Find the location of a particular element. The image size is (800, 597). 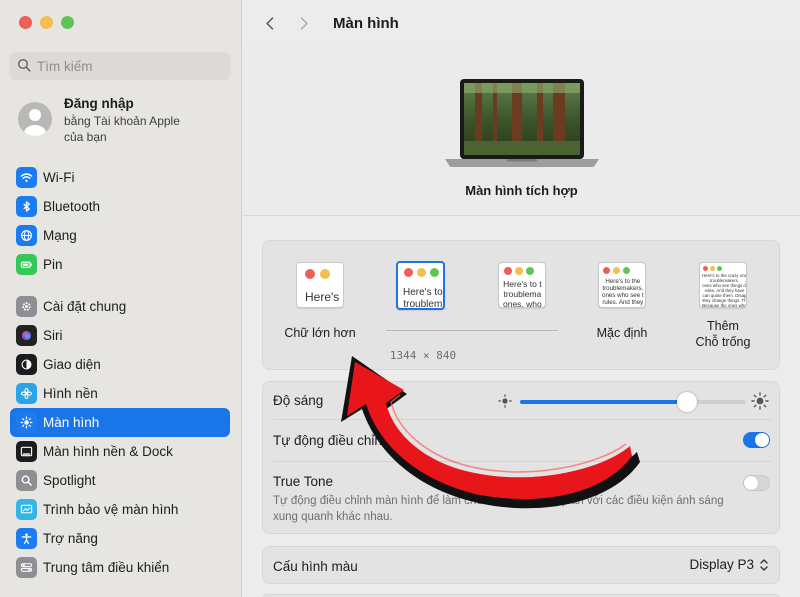

sidebar-item-battery: Pin is located at coordinates (120, 264).